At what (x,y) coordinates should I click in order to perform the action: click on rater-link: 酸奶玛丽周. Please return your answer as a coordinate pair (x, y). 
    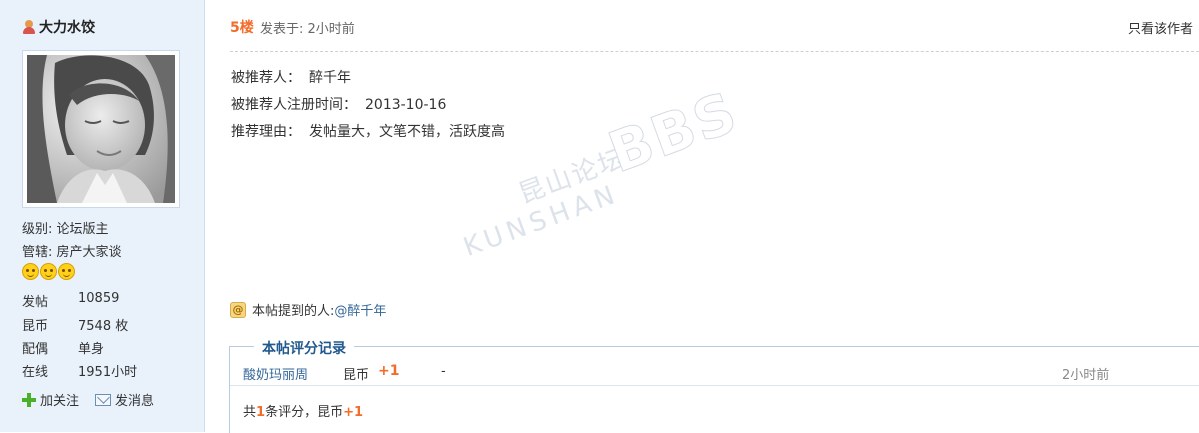
    Looking at the image, I should click on (275, 373).